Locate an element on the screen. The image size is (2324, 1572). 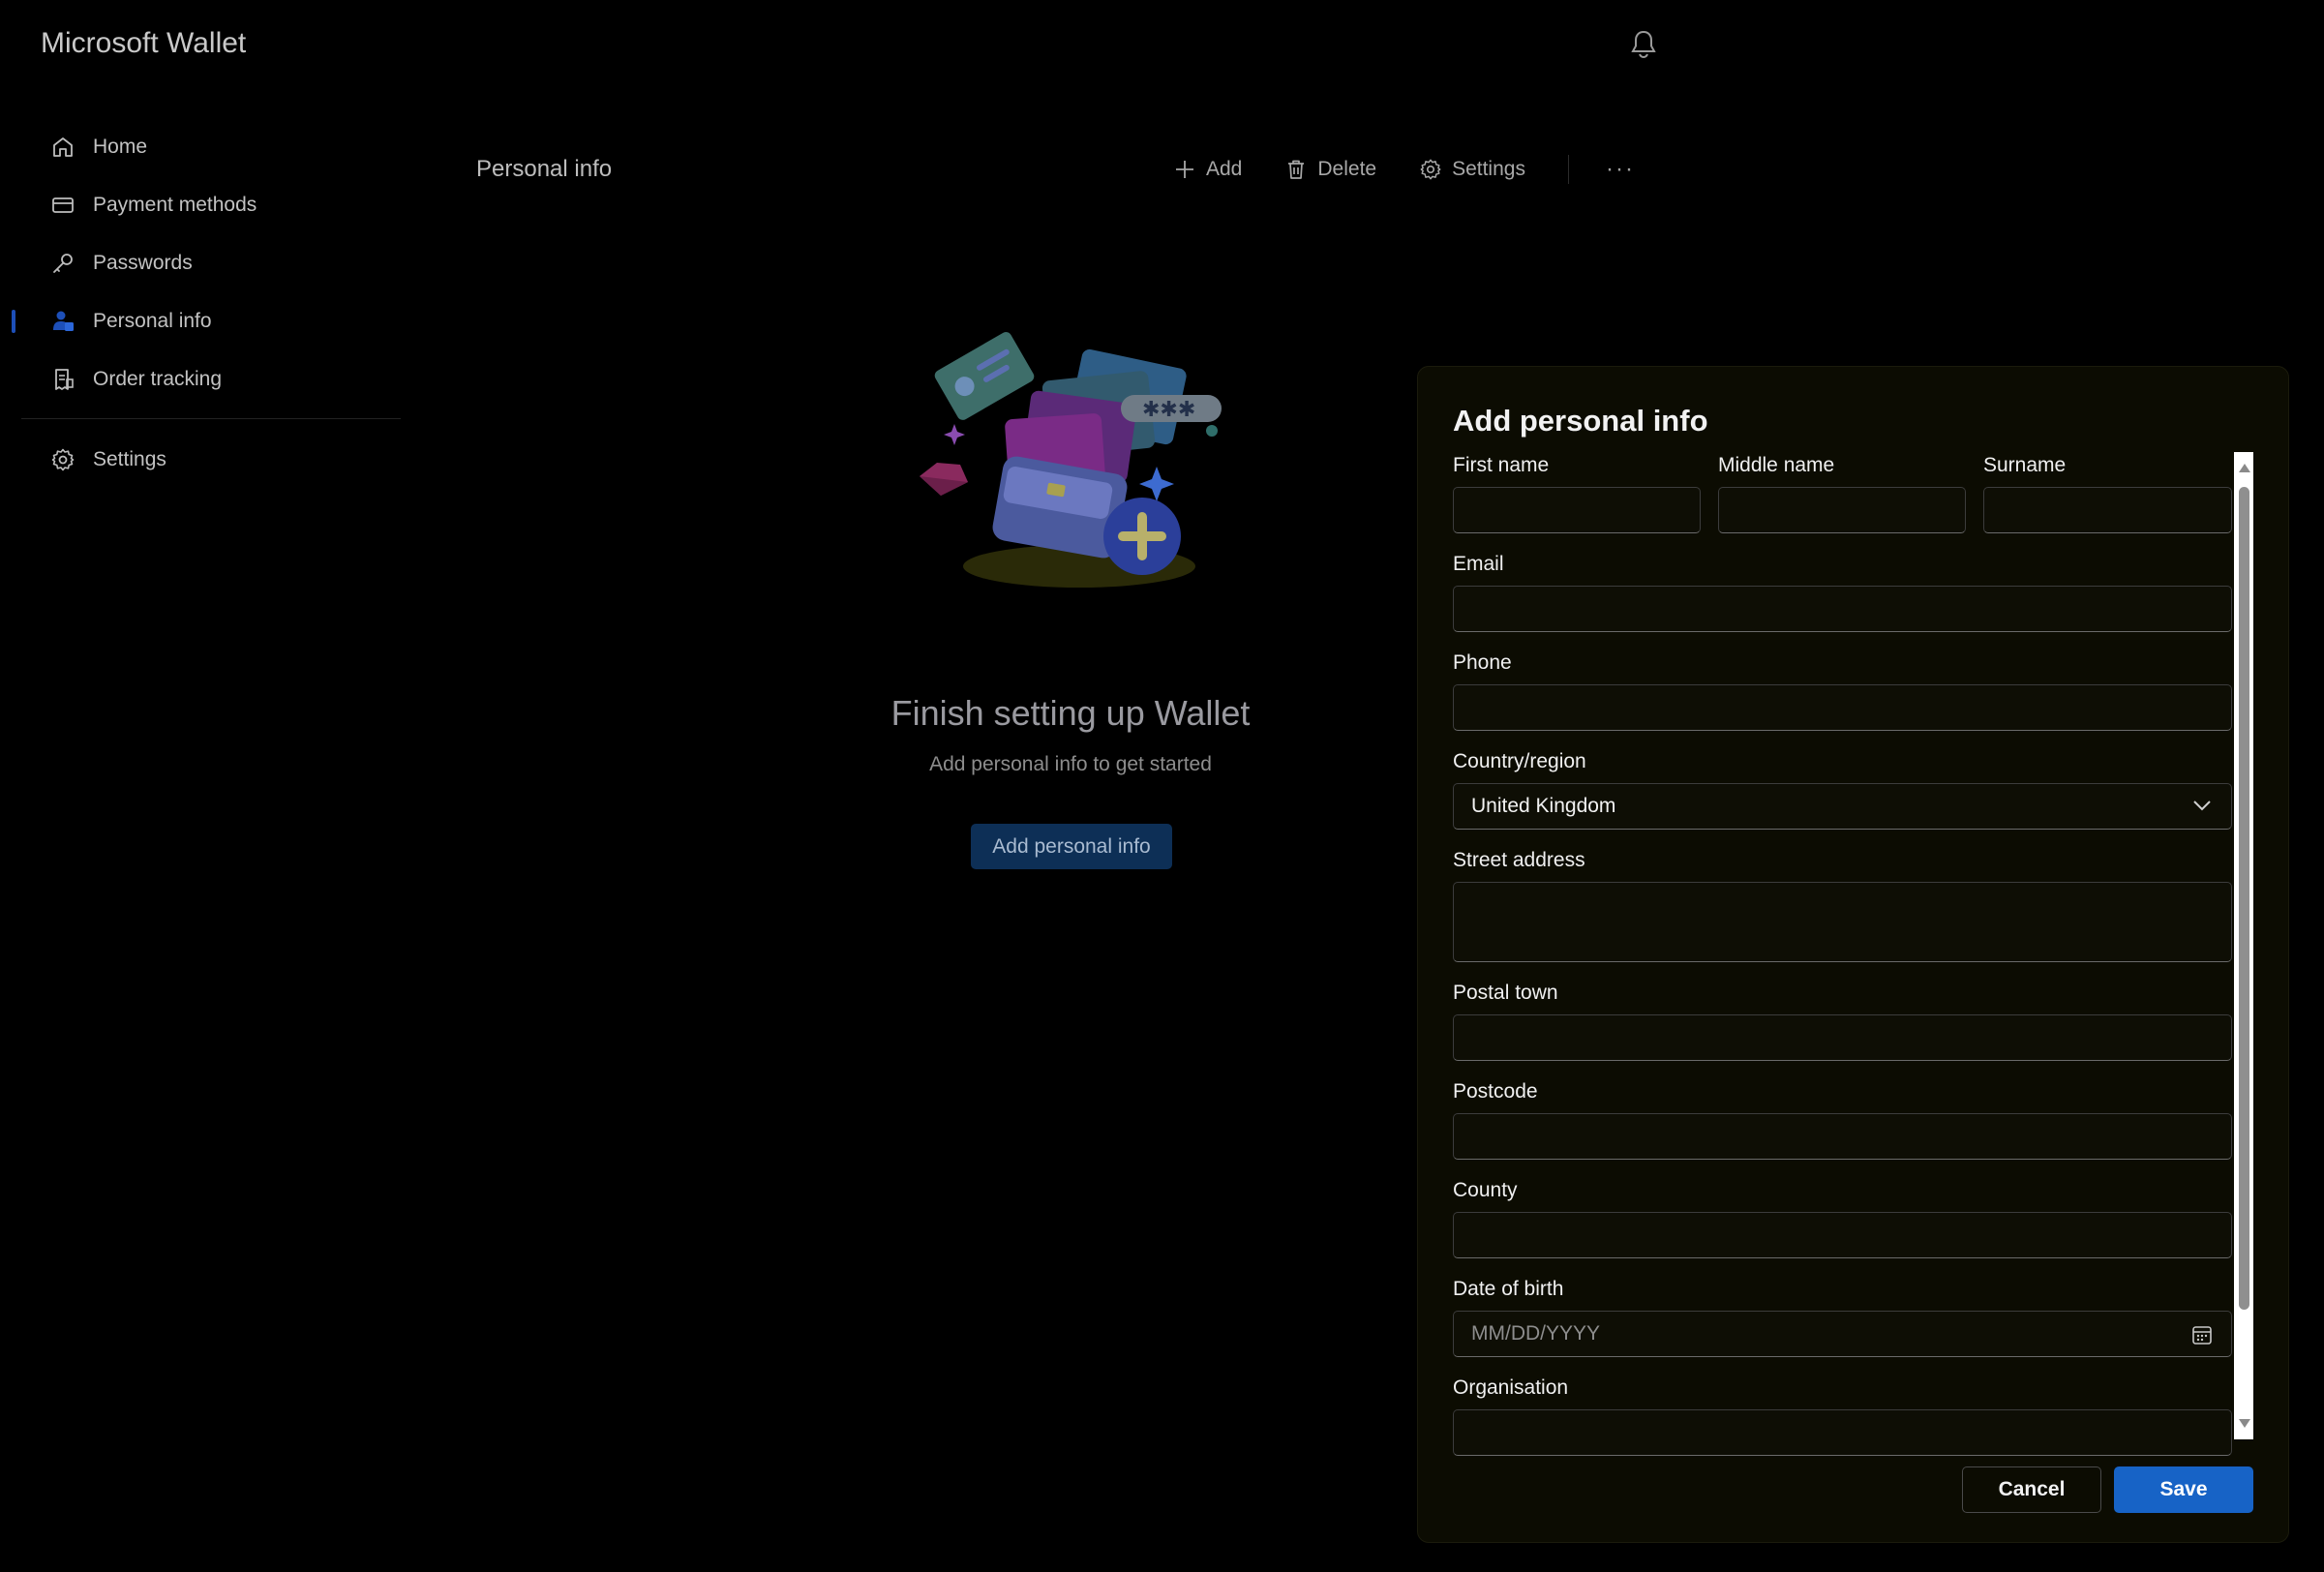
organisation-input is located at coordinates (1842, 1432).